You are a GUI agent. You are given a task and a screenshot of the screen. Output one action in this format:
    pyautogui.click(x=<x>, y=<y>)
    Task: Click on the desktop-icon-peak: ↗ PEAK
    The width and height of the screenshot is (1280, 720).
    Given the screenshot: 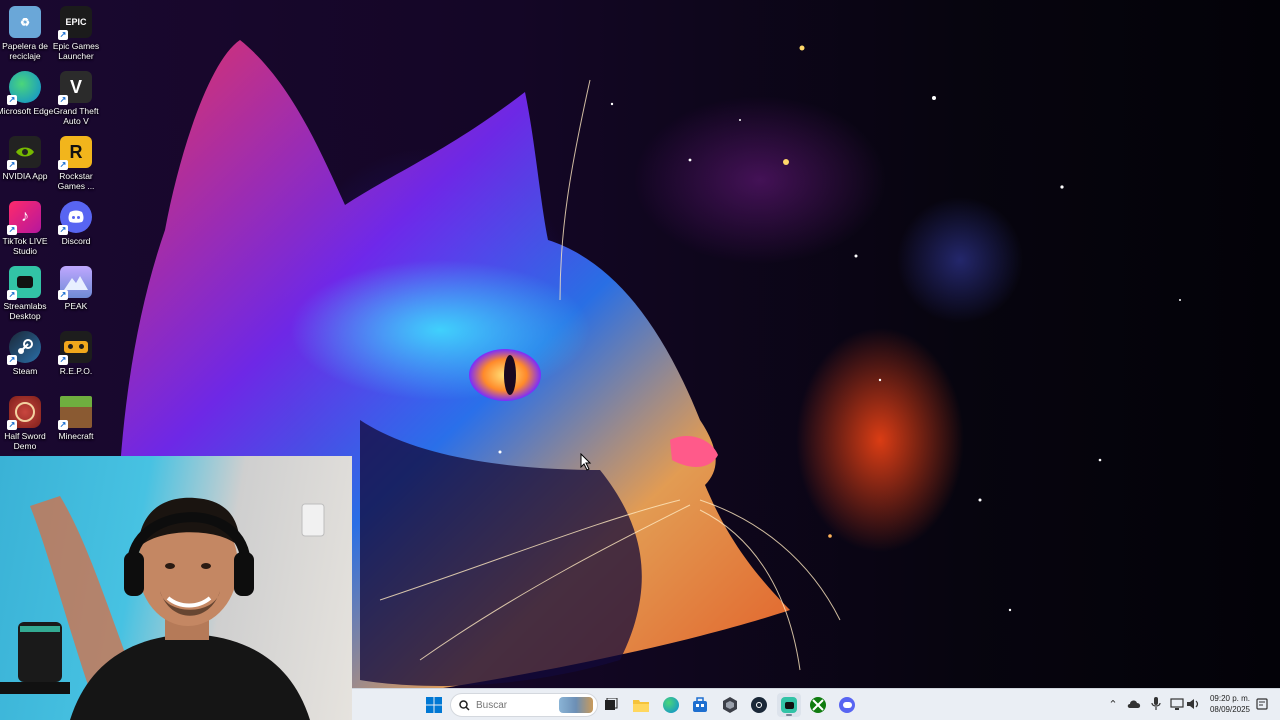 What is the action you would take?
    pyautogui.click(x=76, y=298)
    